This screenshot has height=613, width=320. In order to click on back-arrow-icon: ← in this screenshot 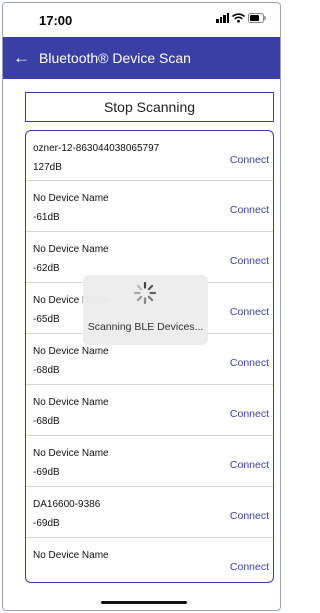, I will do `click(21, 58)`.